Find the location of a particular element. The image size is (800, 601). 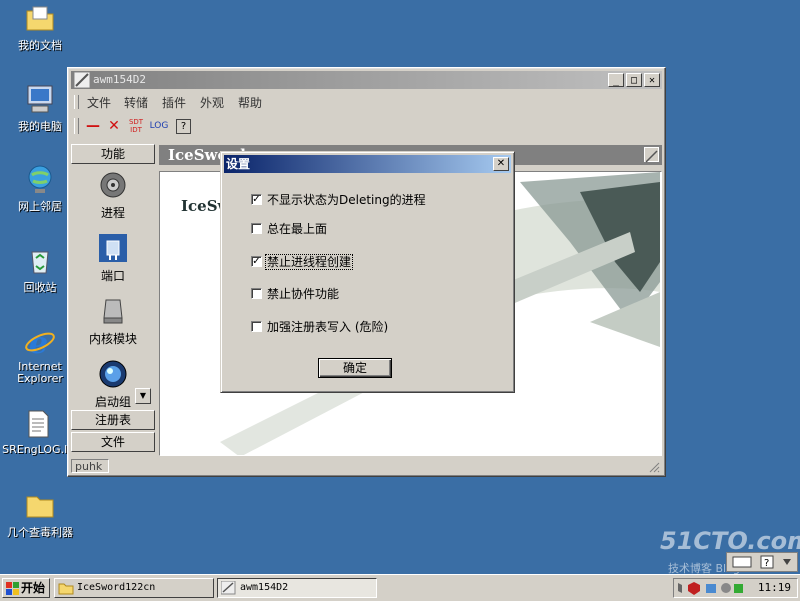

port-icon is located at coordinates (113, 248).